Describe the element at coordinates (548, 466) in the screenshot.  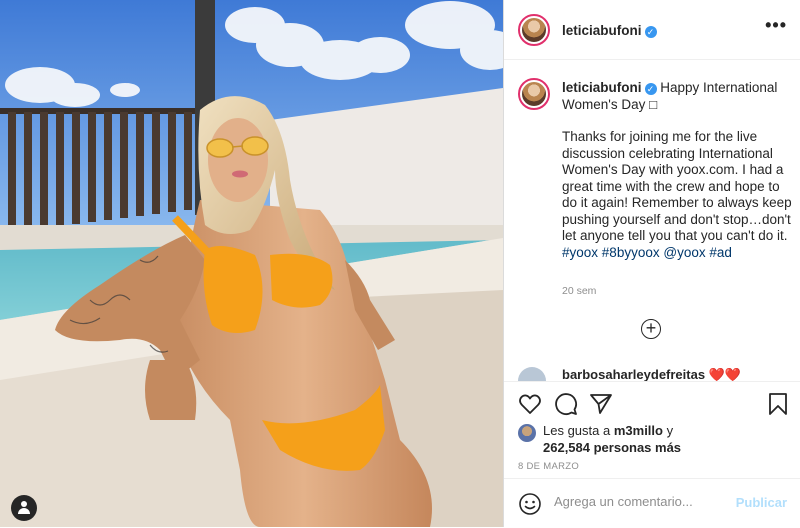
I see `post-date: 8 DE MARZO` at that location.